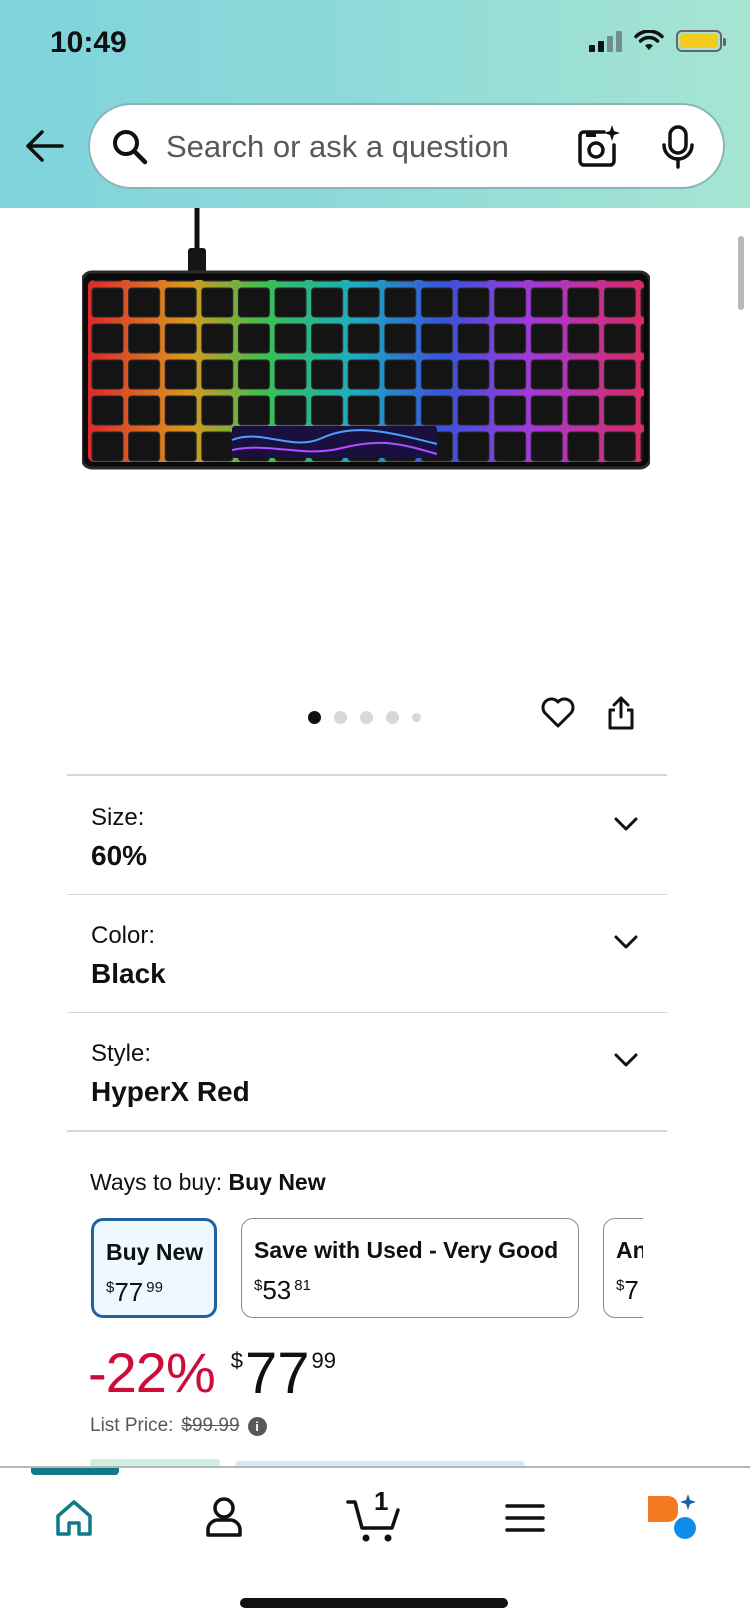 This screenshot has width=750, height=1624. What do you see at coordinates (623, 1268) in the screenshot?
I see `buy-option-other: An $7` at bounding box center [623, 1268].